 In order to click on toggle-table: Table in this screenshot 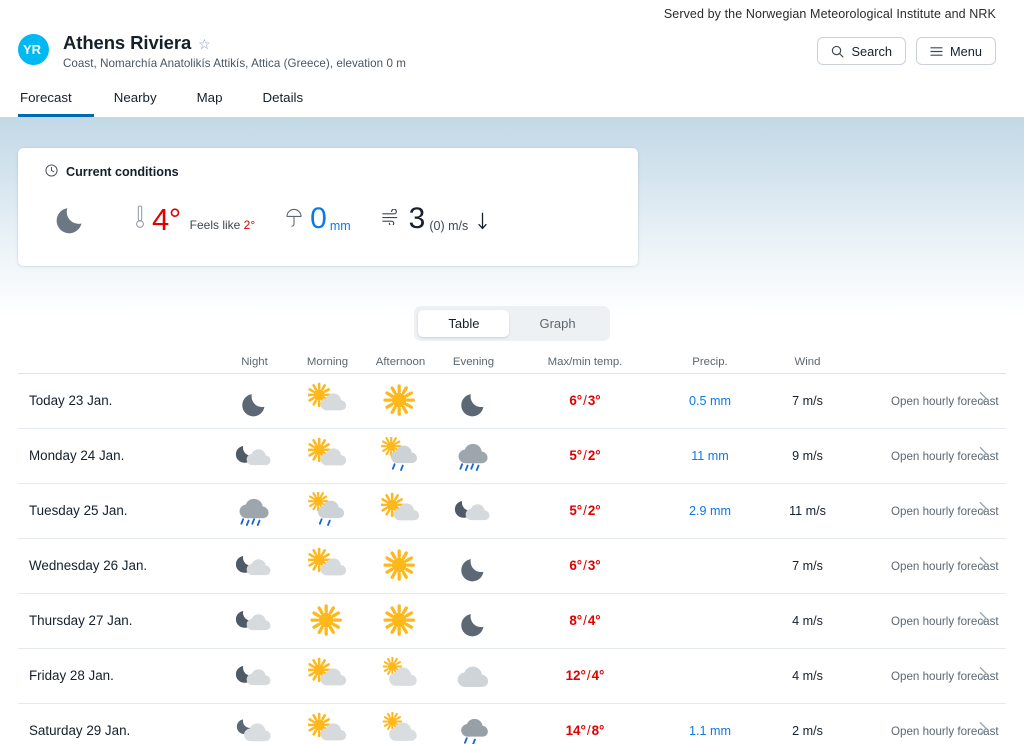, I will do `click(464, 323)`.